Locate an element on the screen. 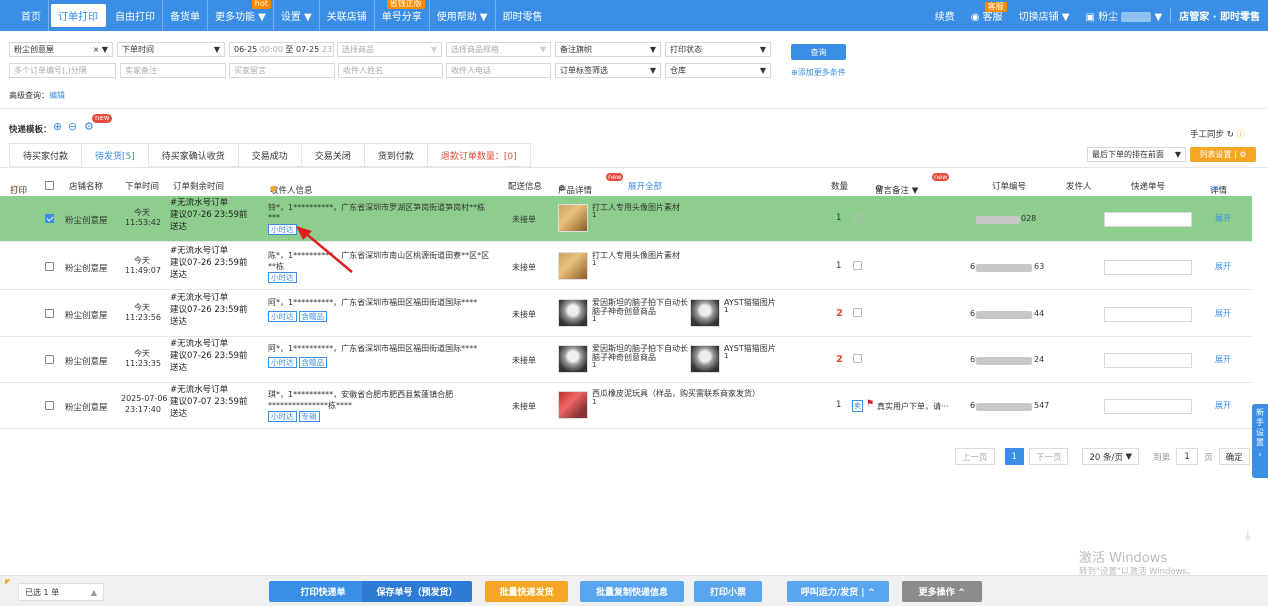  scroll-to-top-icon: ⤓ is located at coordinates (1248, 535).